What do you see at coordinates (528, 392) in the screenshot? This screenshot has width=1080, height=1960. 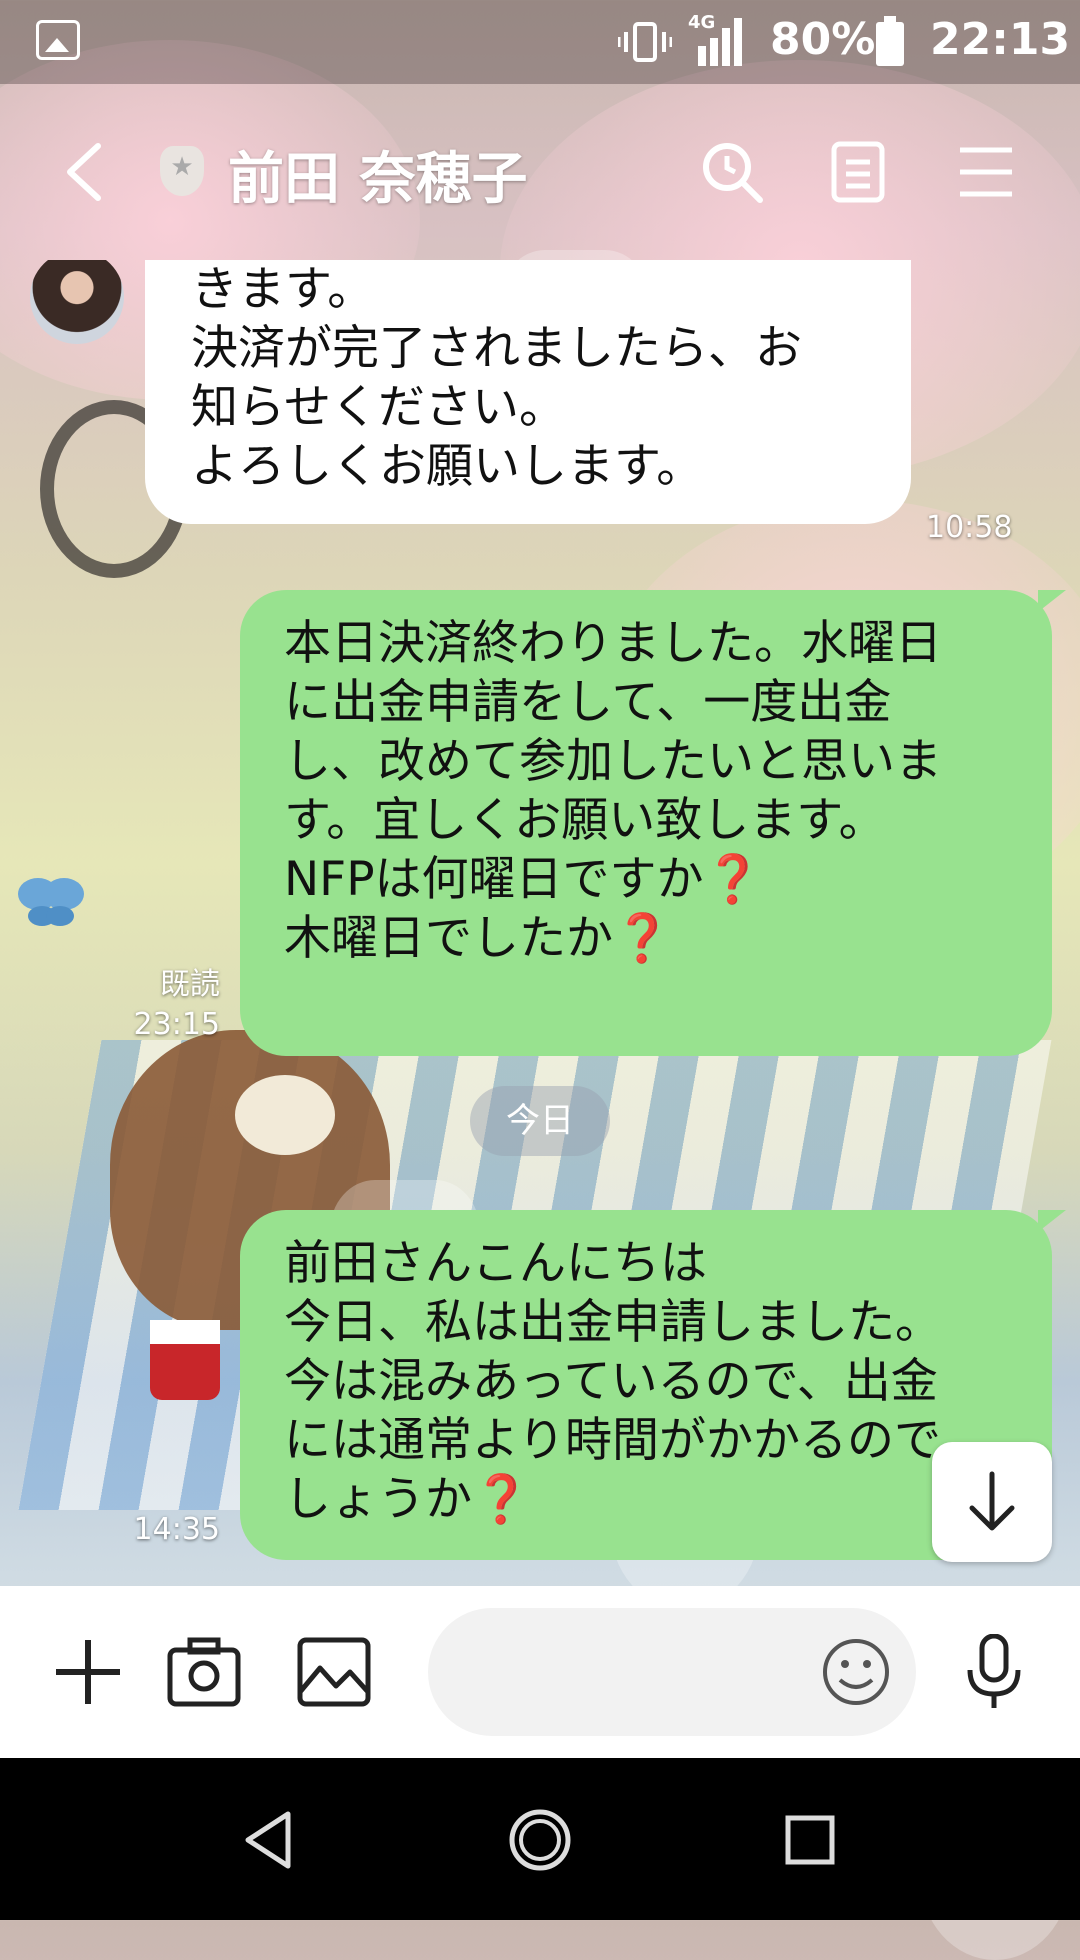 I see `incoming-message: きます。 決済が完了されましたら、お 知らせください。 よろしくお願いします。` at bounding box center [528, 392].